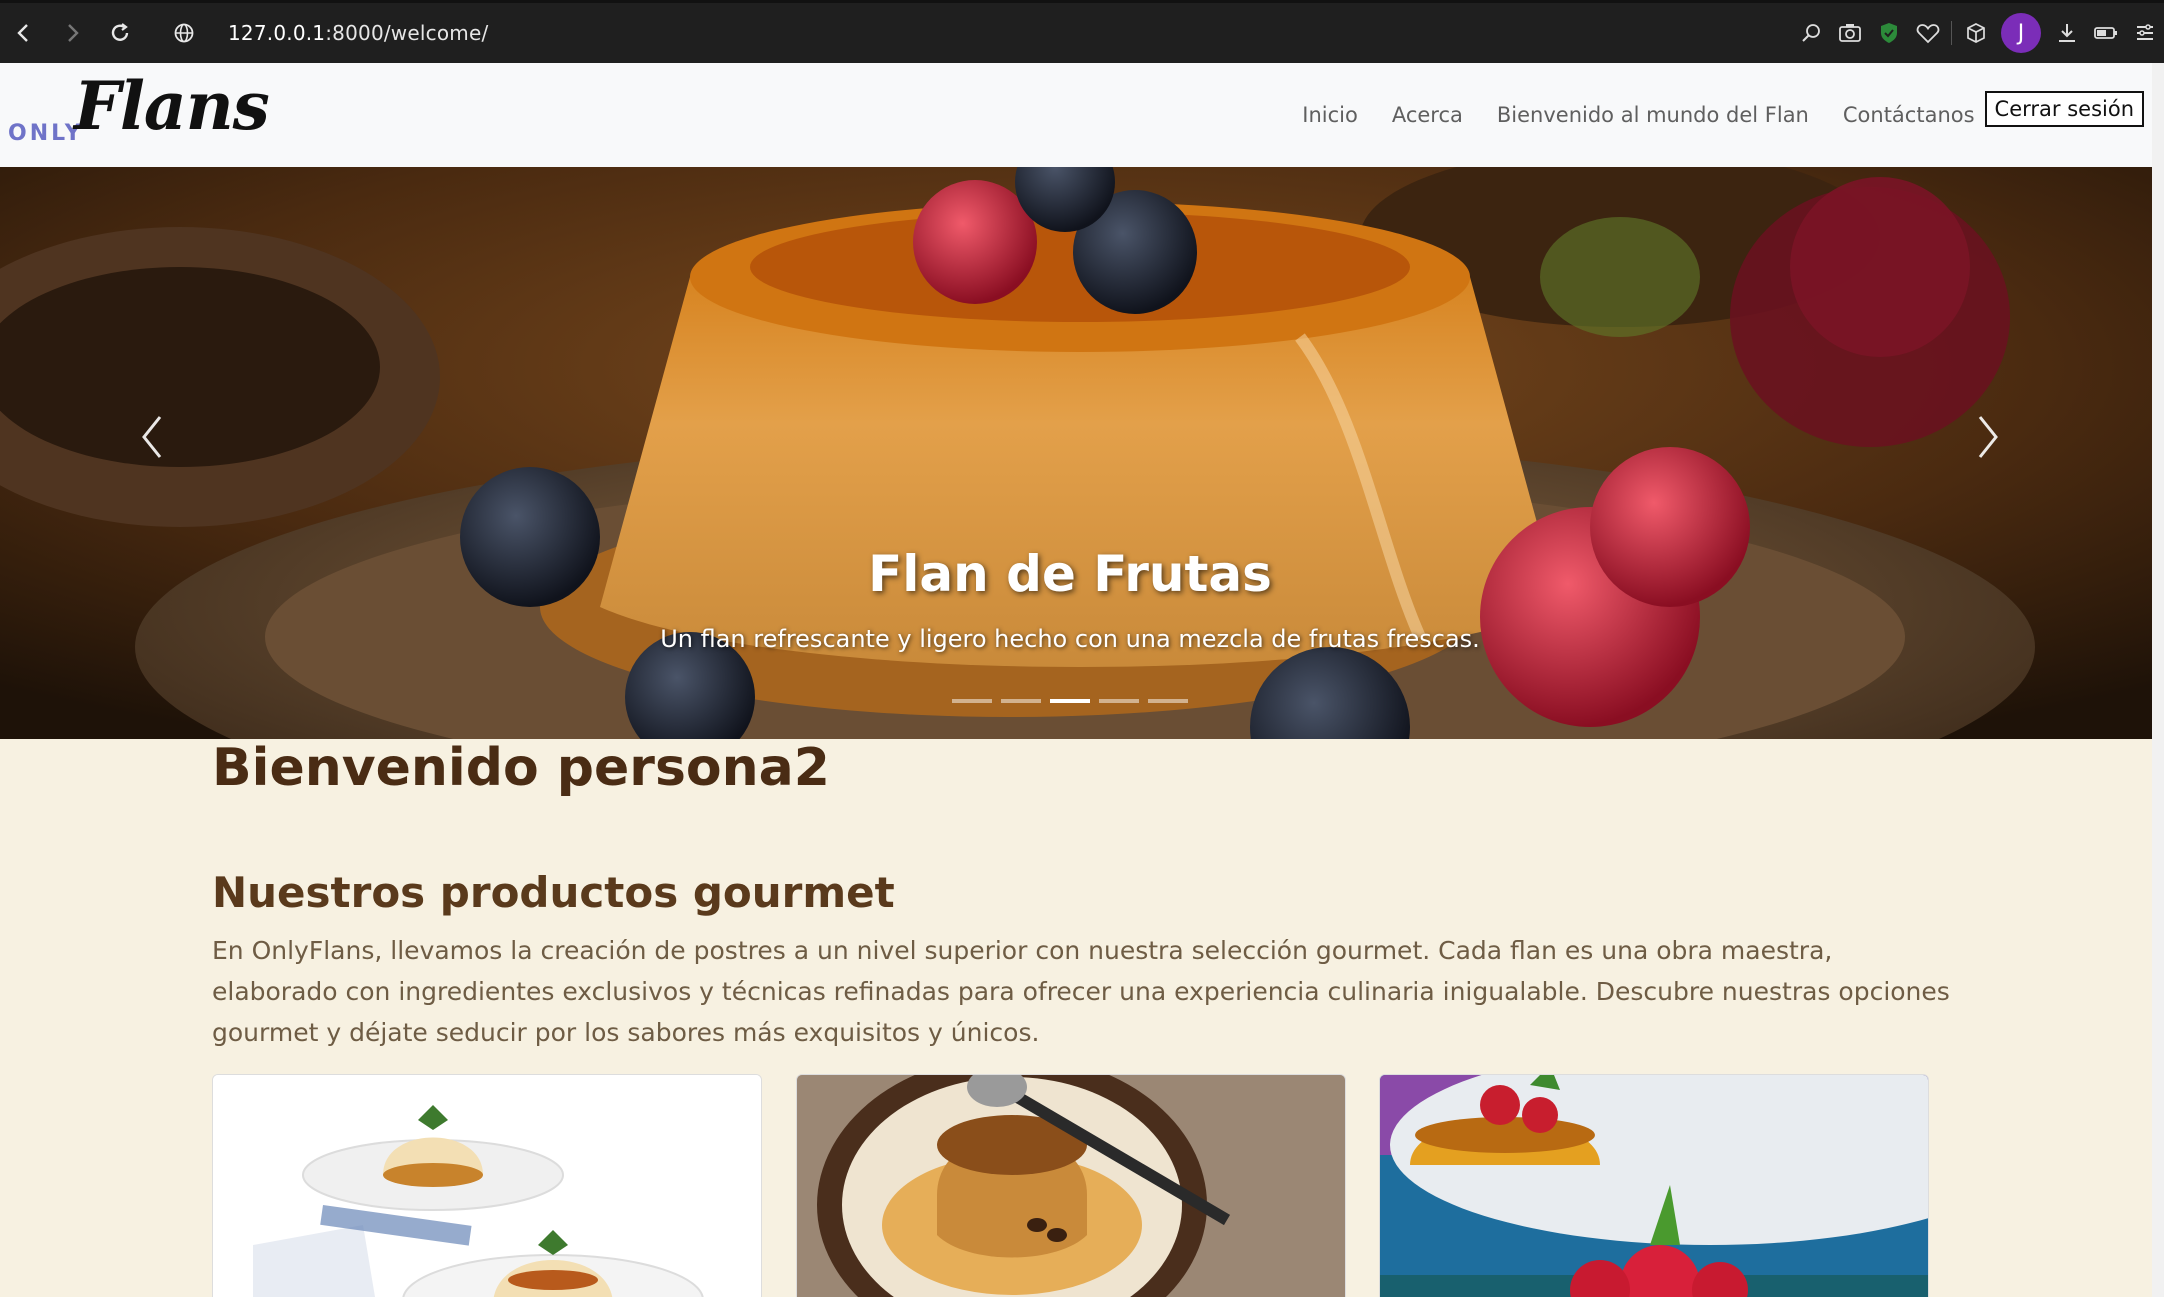 Image resolution: width=2164 pixels, height=1297 pixels. Describe the element at coordinates (2144, 33) in the screenshot. I see `menu-icon` at that location.